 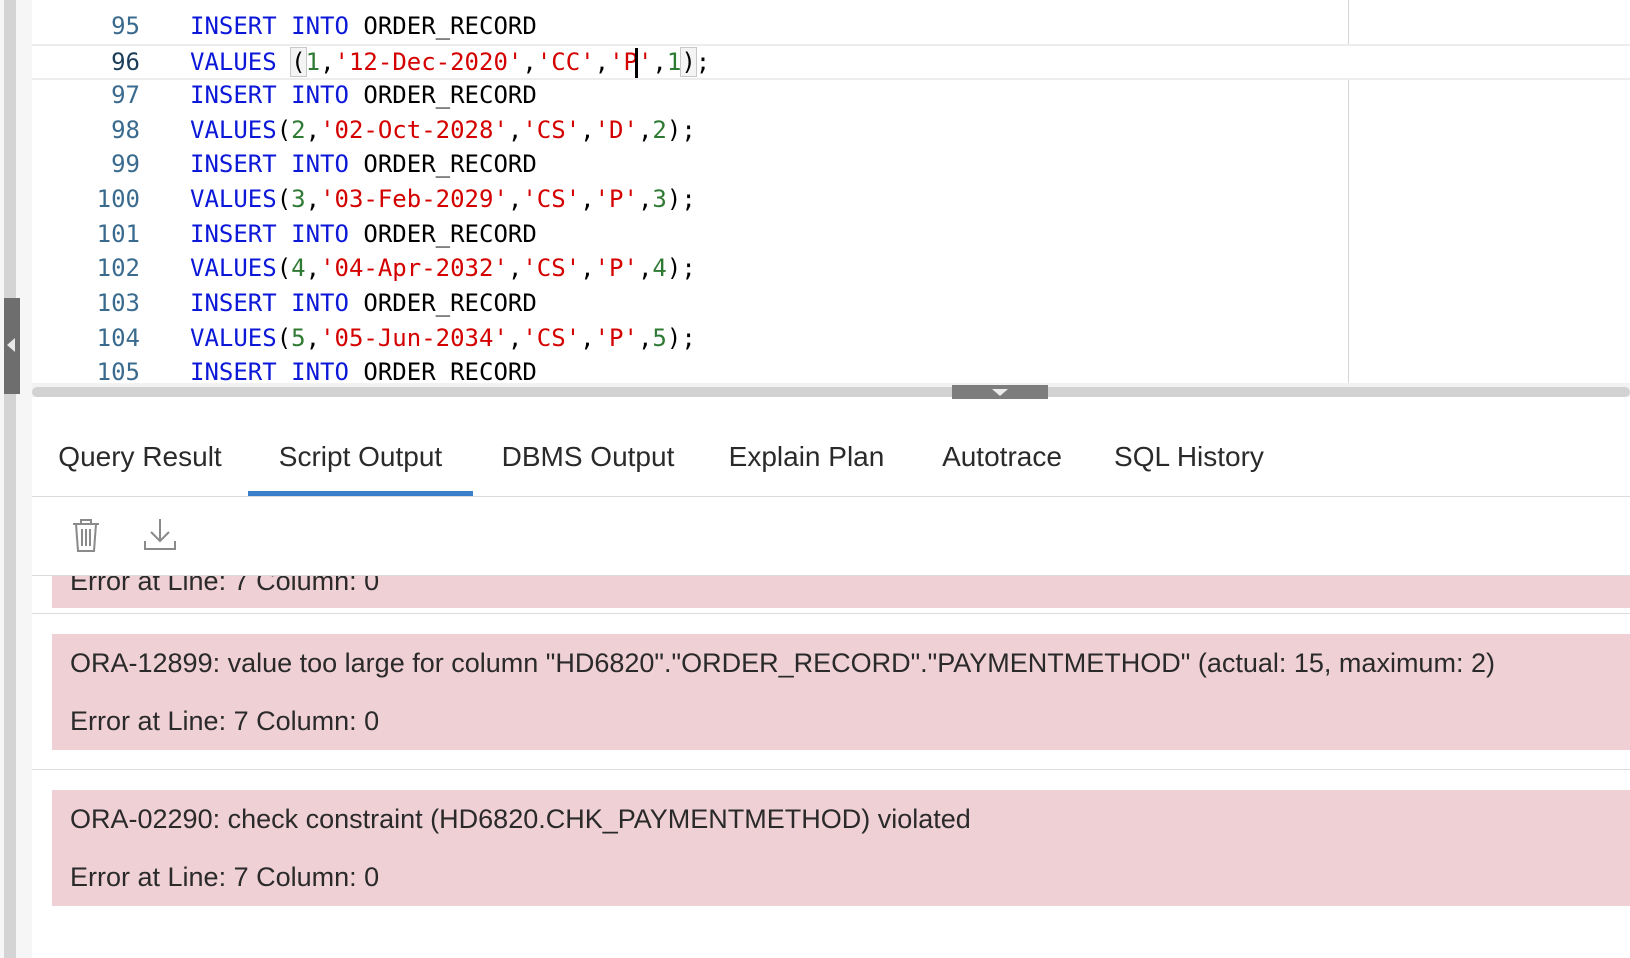 I want to click on editor-output-splitter, so click(x=831, y=391).